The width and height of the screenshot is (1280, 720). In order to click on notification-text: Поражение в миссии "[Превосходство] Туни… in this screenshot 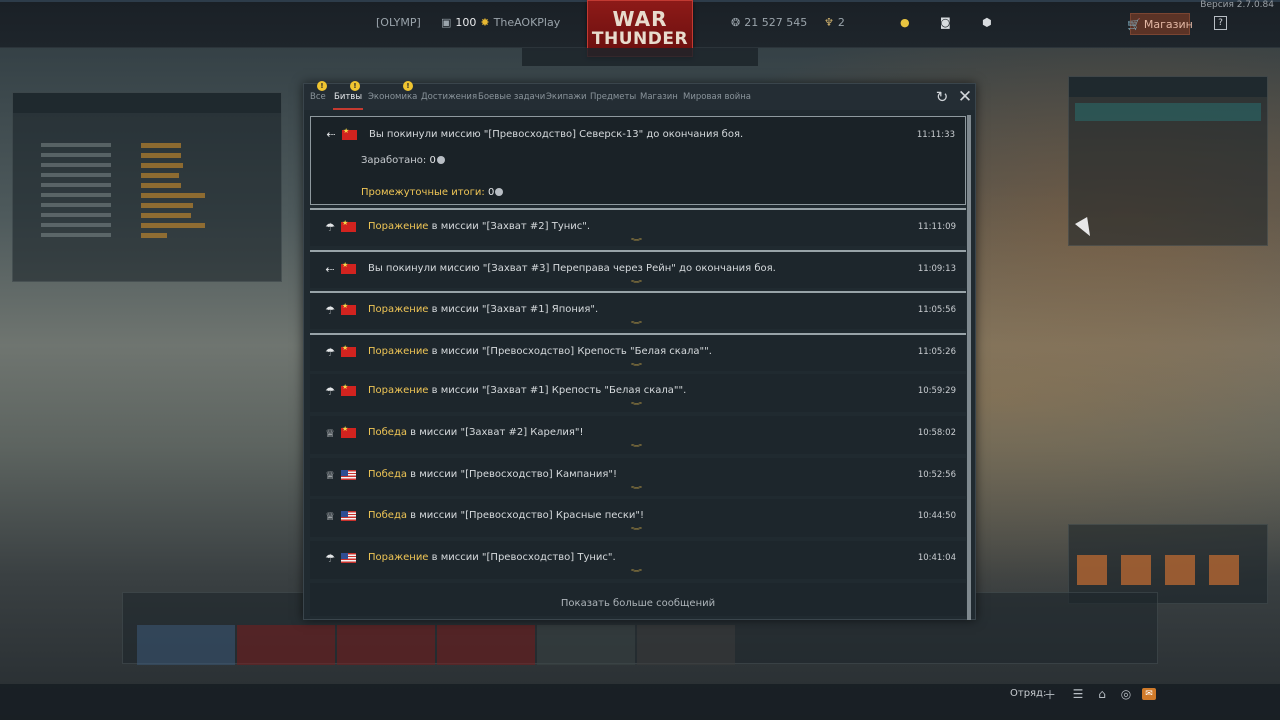, I will do `click(492, 557)`.